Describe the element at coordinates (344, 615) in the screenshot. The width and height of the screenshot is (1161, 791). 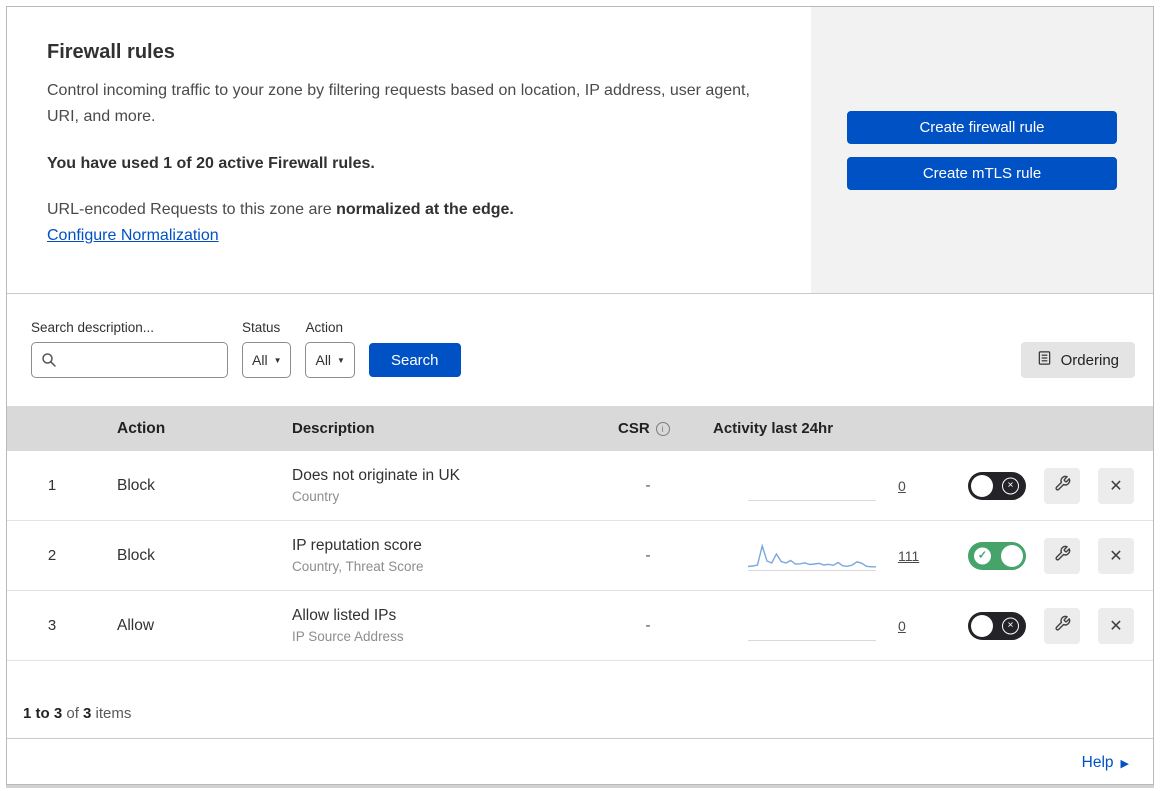
I see `rule-description: Allow listed IPs` at that location.